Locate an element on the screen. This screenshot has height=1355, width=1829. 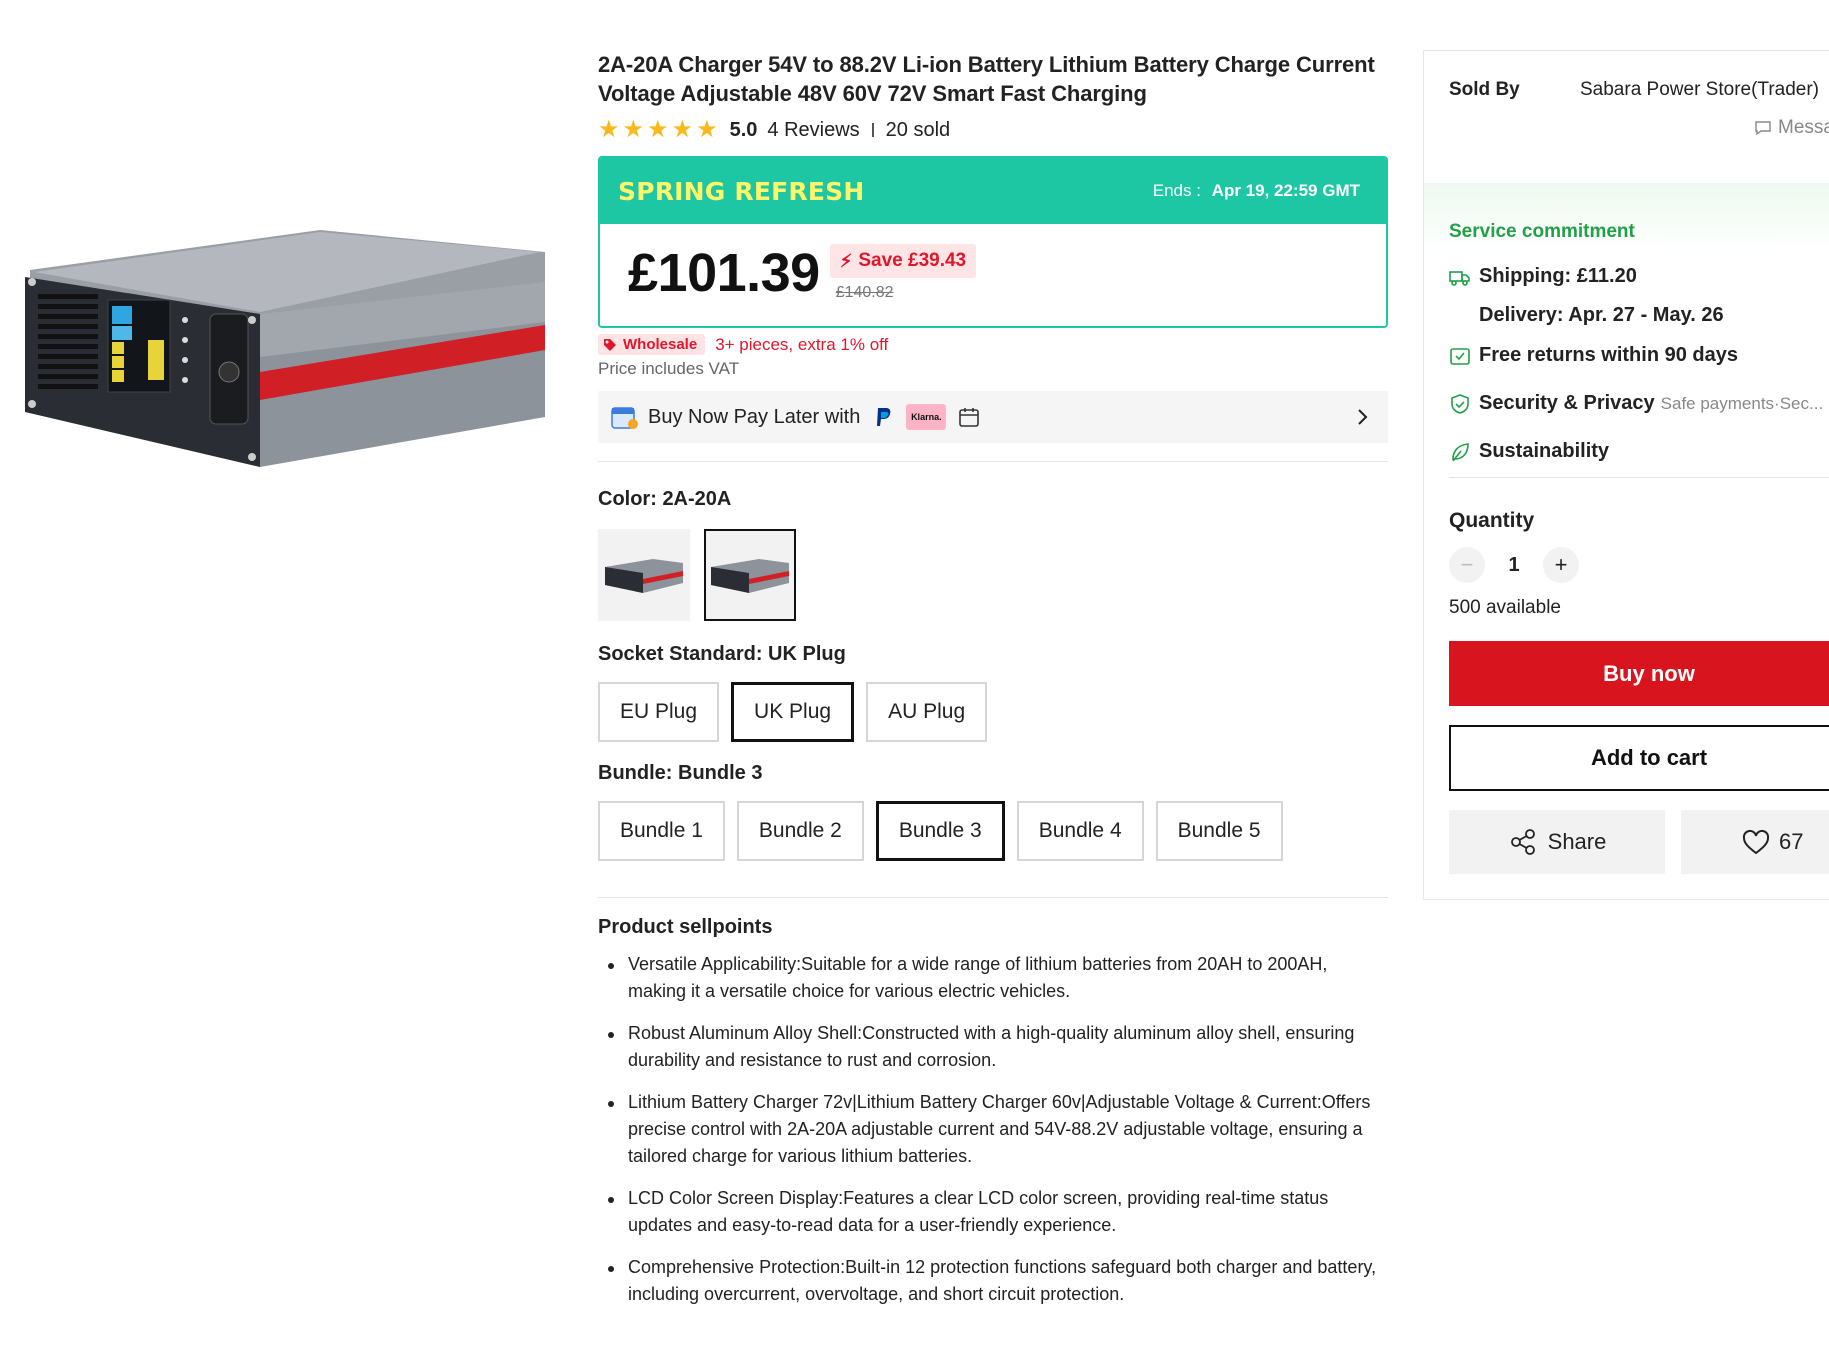
sustainability-row: Sustainability is located at coordinates (1529, 451).